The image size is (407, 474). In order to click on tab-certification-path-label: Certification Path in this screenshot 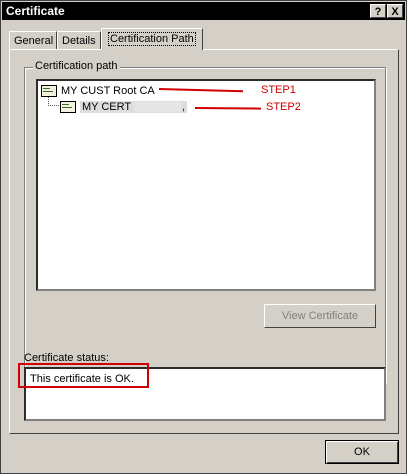, I will do `click(152, 39)`.